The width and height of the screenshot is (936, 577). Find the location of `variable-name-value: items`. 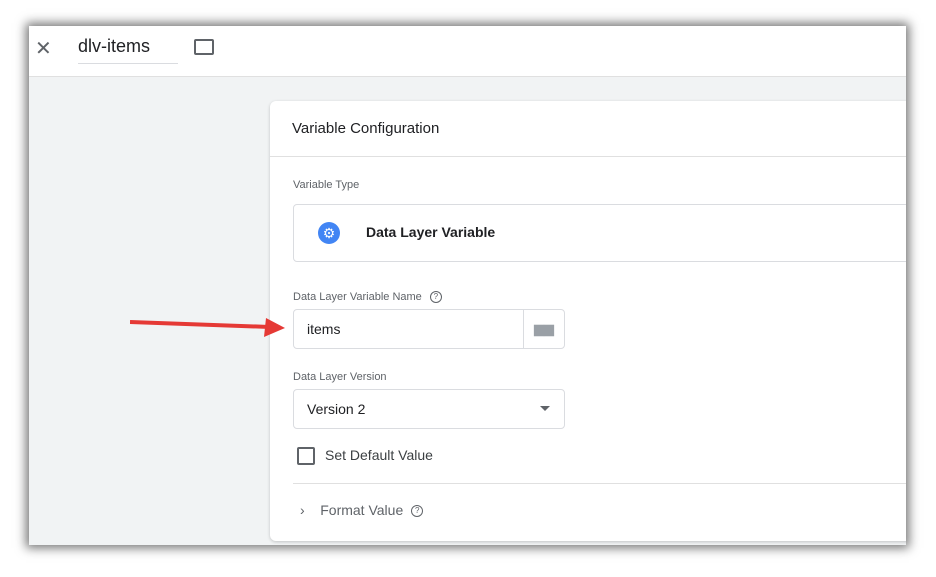

variable-name-value: items is located at coordinates (324, 329).